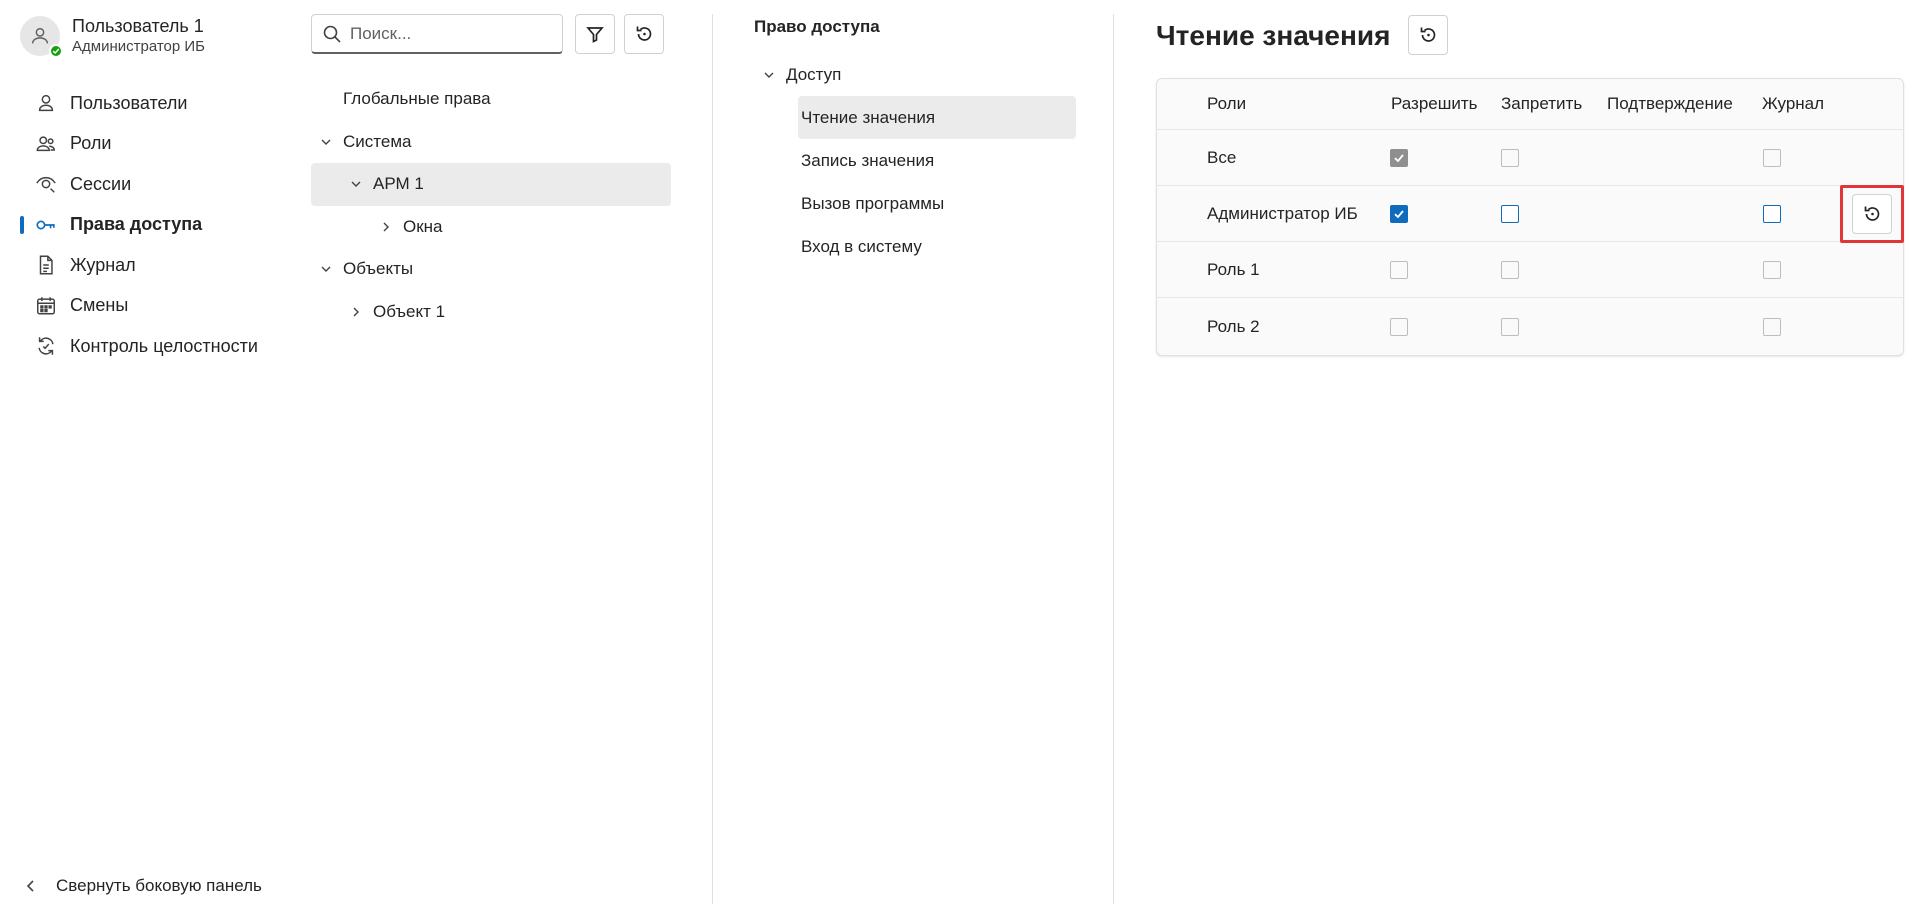  I want to click on column-header-journal: Журнал, so click(1793, 103).